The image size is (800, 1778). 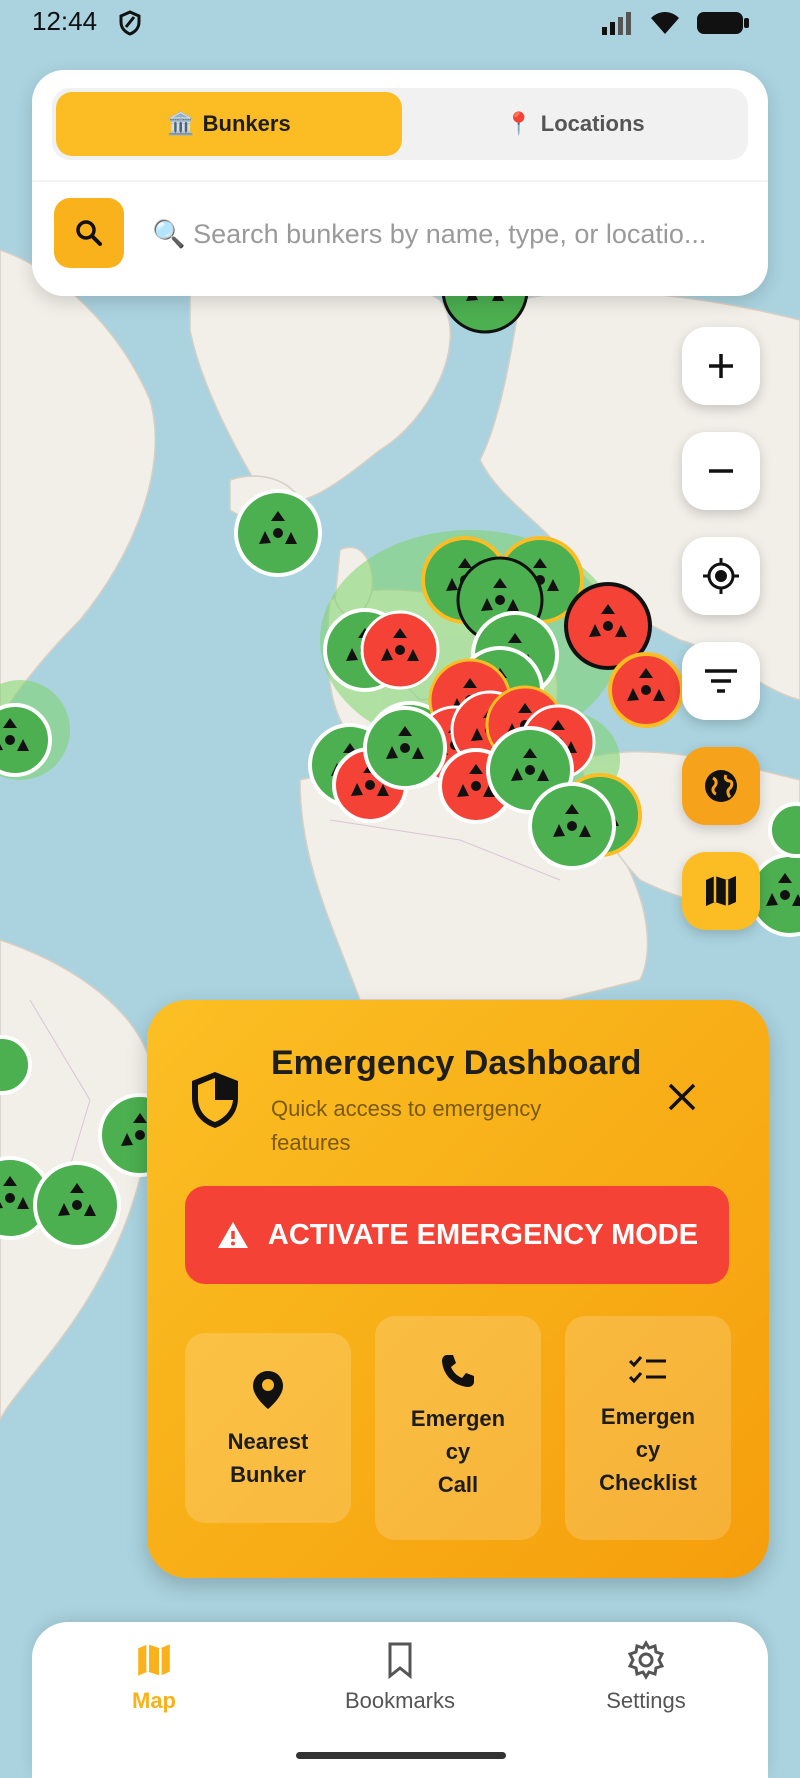 What do you see at coordinates (215, 1100) in the screenshot?
I see `shield-icon` at bounding box center [215, 1100].